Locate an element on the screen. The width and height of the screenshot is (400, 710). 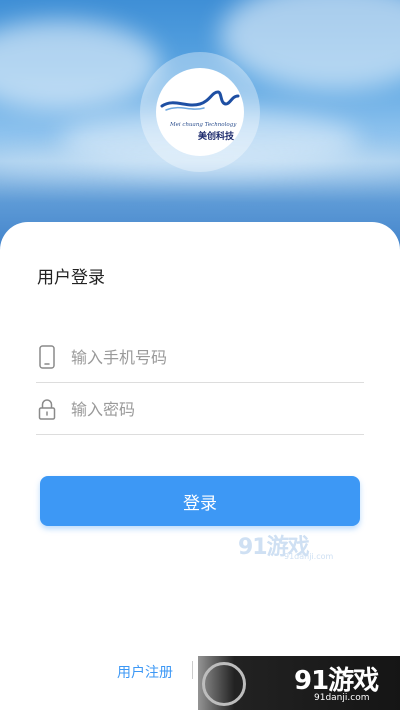
logo-wave-icon is located at coordinates (200, 100).